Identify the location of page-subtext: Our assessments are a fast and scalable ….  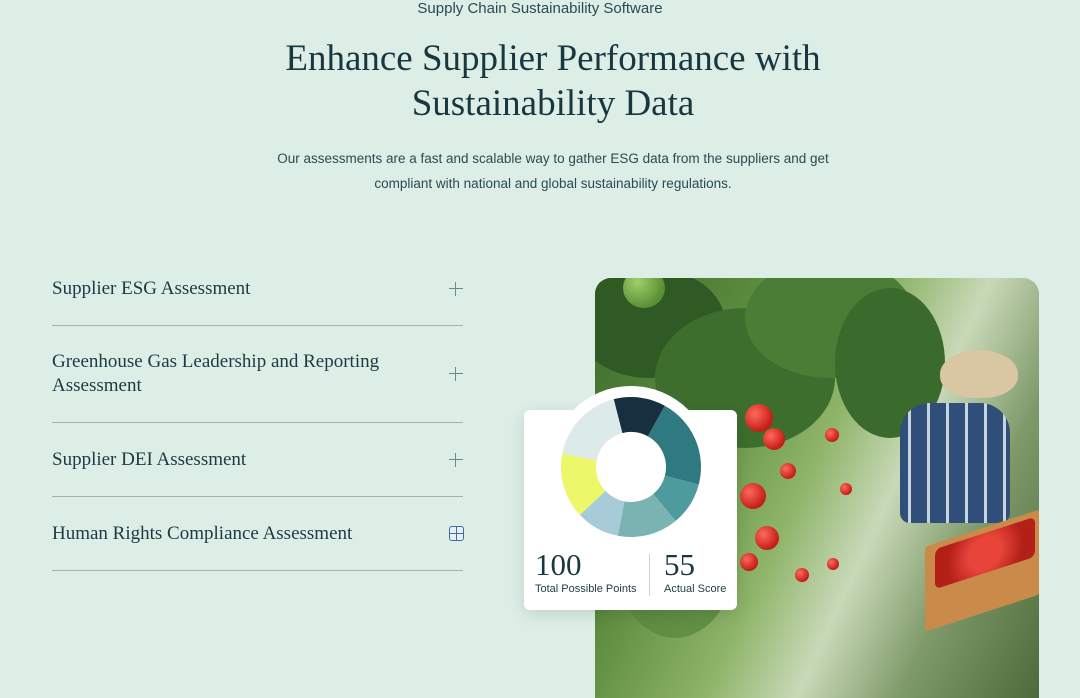
(553, 171).